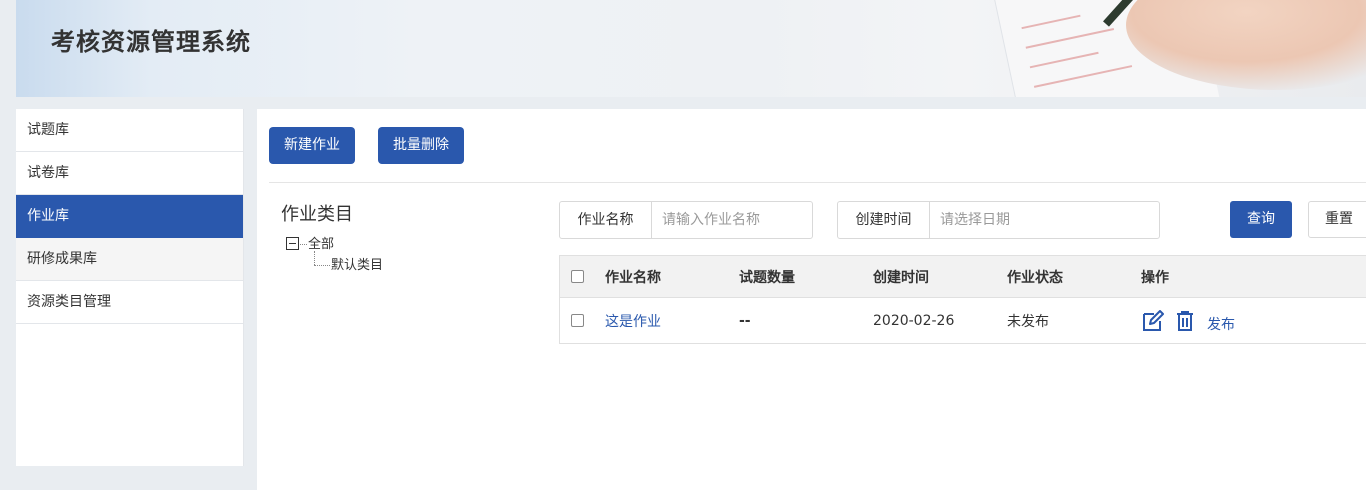  What do you see at coordinates (129, 130) in the screenshot?
I see `sidebar-item-question-bank: 试题库` at bounding box center [129, 130].